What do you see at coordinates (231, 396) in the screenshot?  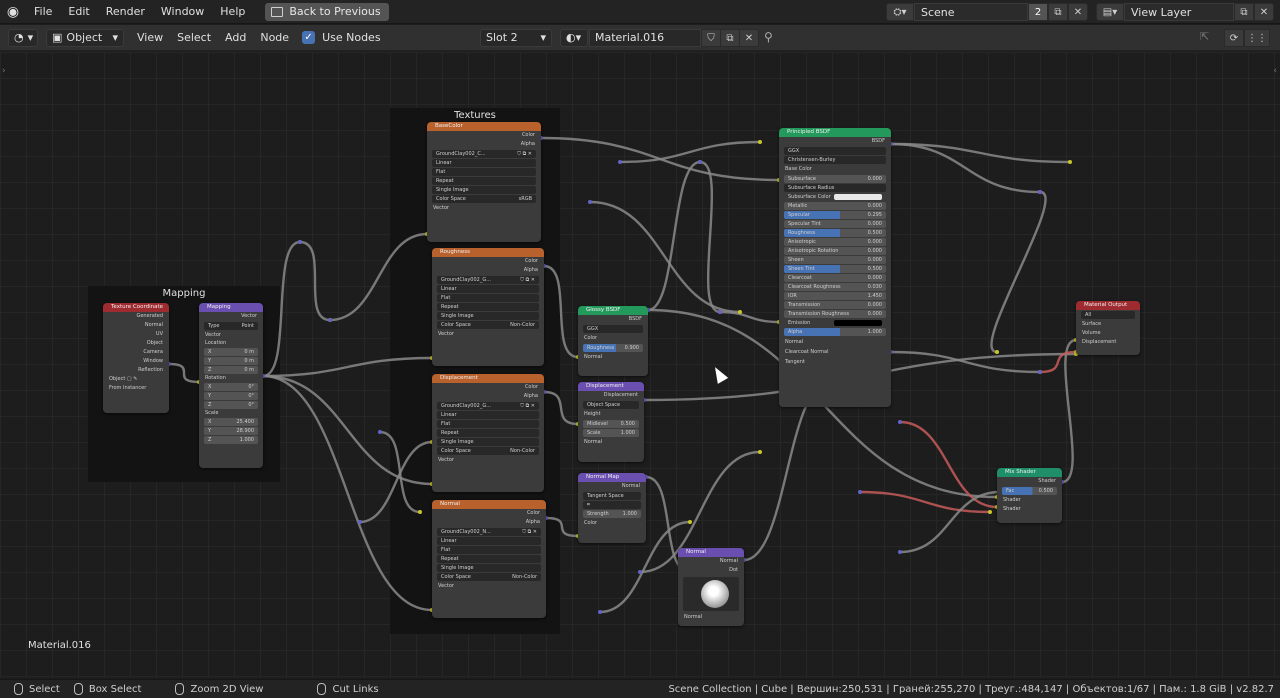 I see `rotation-y: Y 0°` at bounding box center [231, 396].